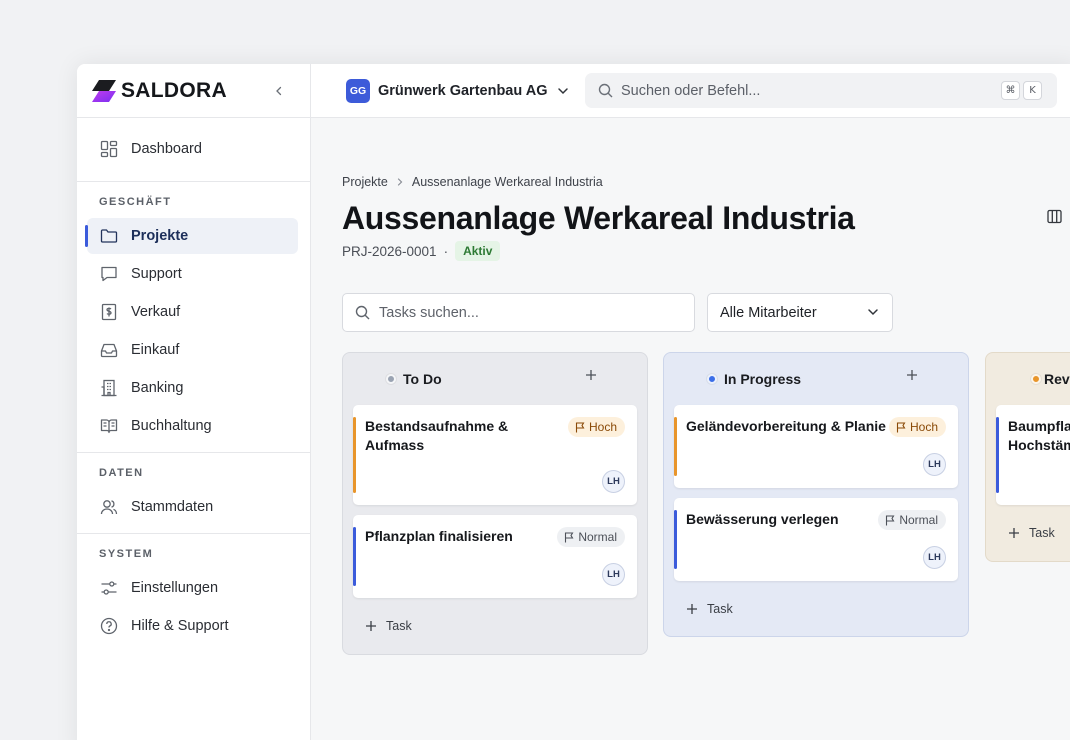  What do you see at coordinates (172, 507) in the screenshot?
I see `sidebar-item-label: Stammdaten` at bounding box center [172, 507].